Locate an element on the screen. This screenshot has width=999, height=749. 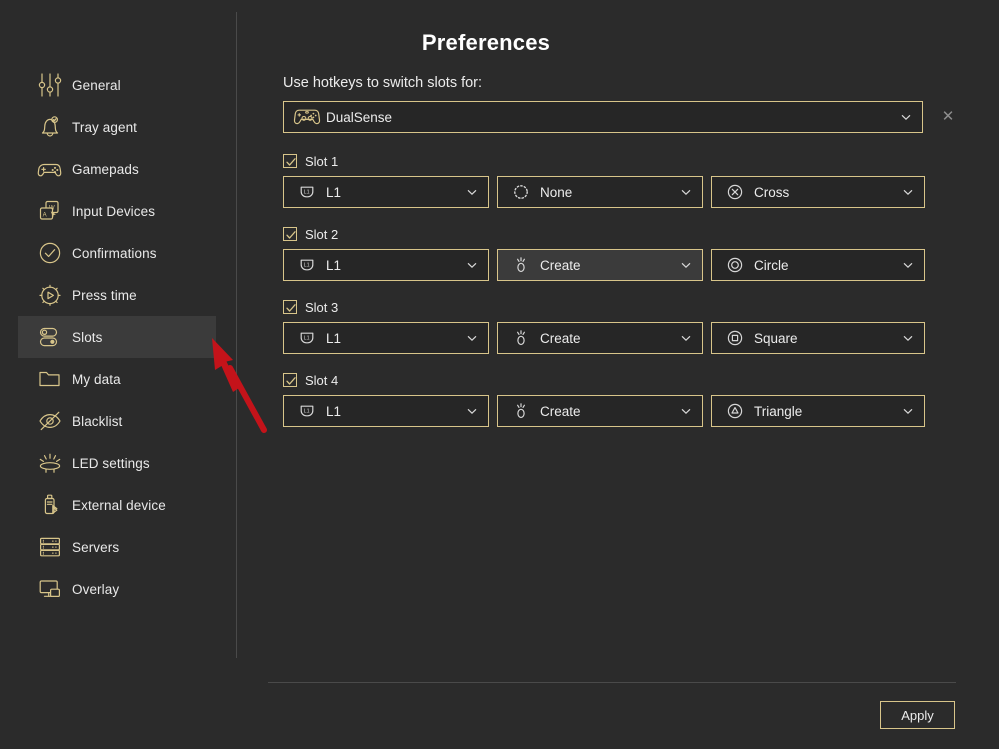
usb-bluetooth-icon is located at coordinates (50, 505).